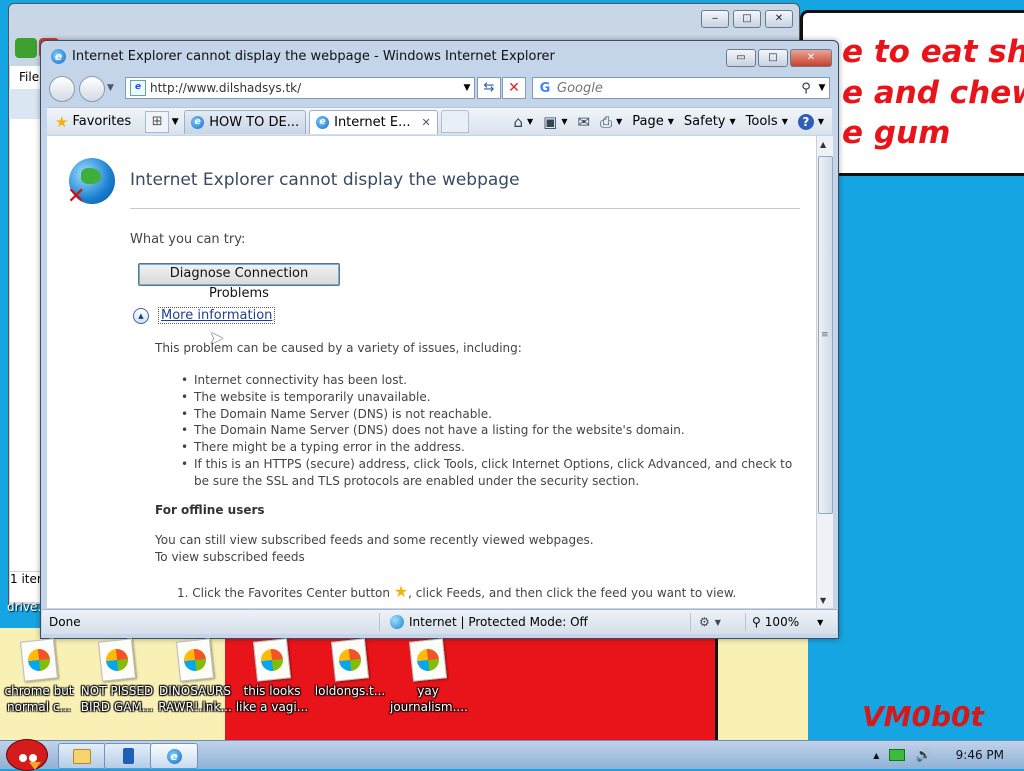  I want to click on vertical-scrollbar: ▲ ≡ ▼, so click(824, 372).